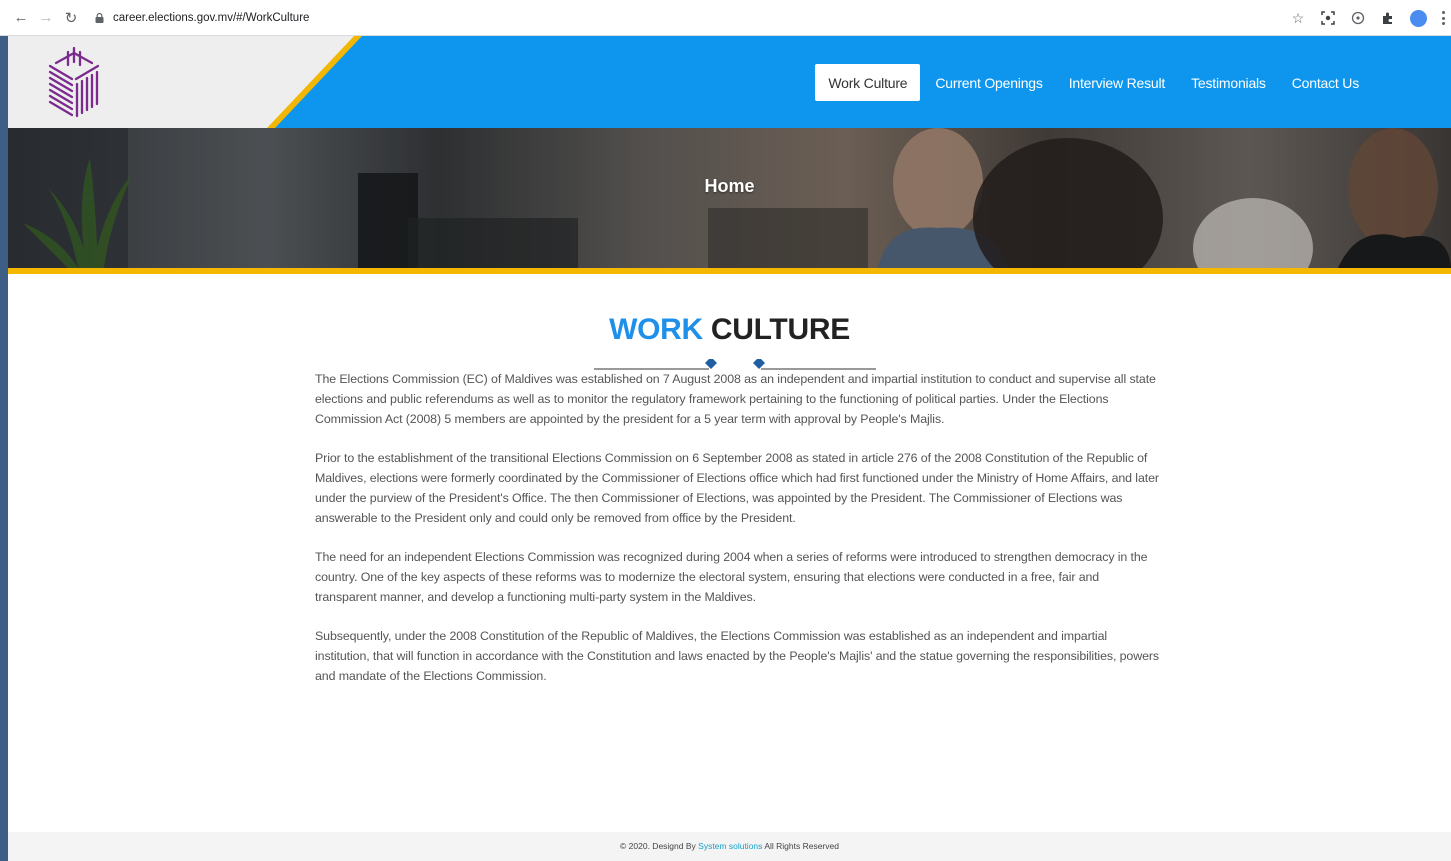  I want to click on hero-bottom-border, so click(729, 271).